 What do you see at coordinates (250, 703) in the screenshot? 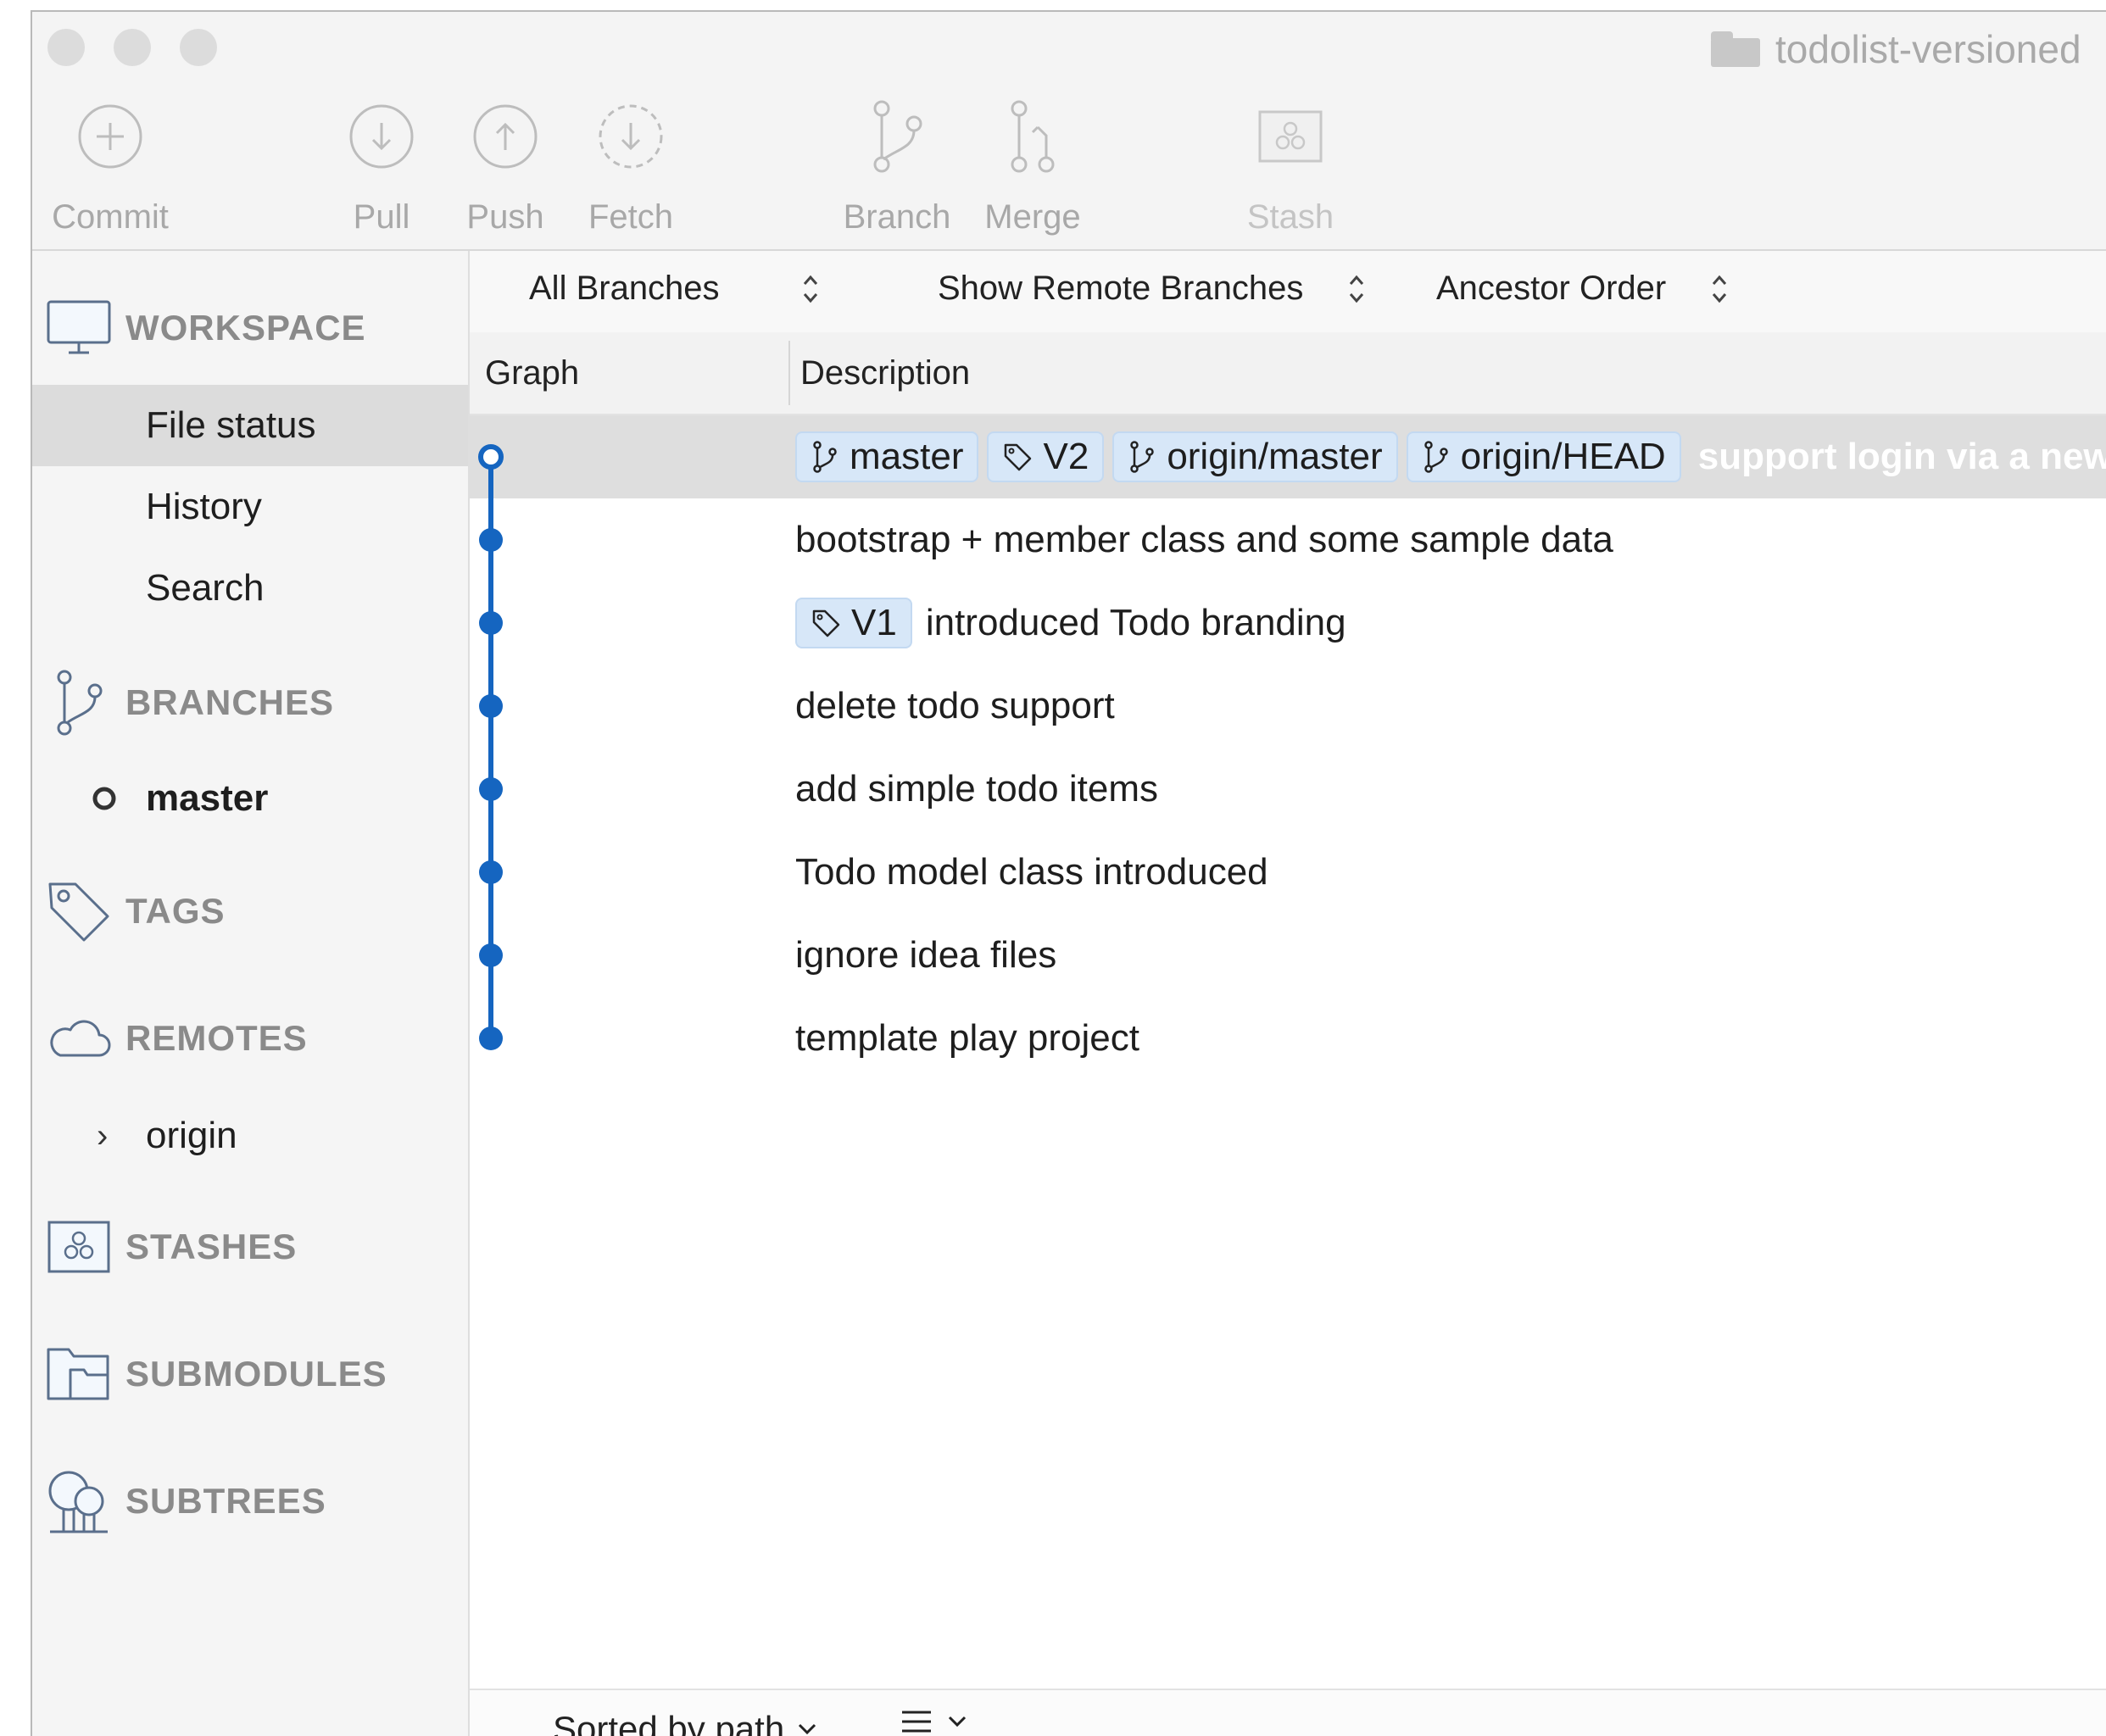
I see `sidebar-section-branches: BRANCHES` at bounding box center [250, 703].